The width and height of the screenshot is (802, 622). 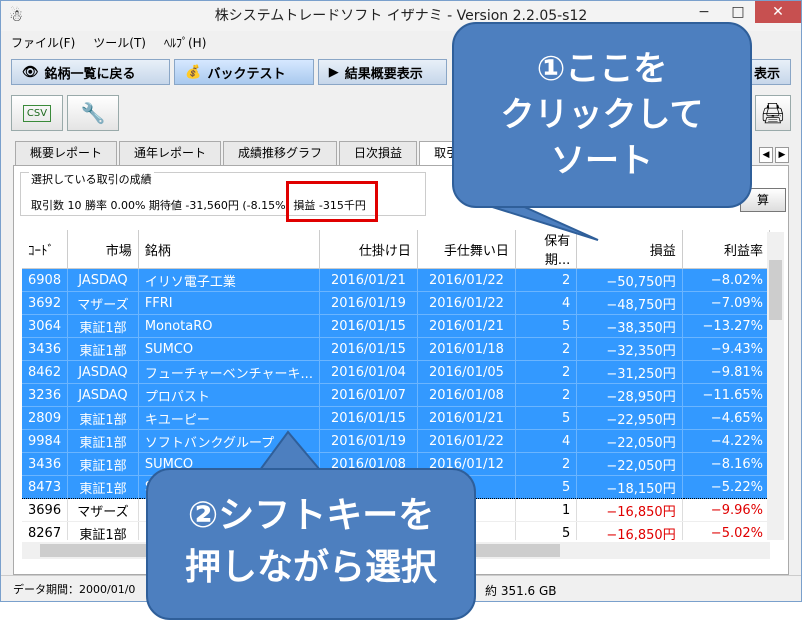 I want to click on callout-click-to-sort: ①ここを クリックして ソート, so click(x=602, y=115).